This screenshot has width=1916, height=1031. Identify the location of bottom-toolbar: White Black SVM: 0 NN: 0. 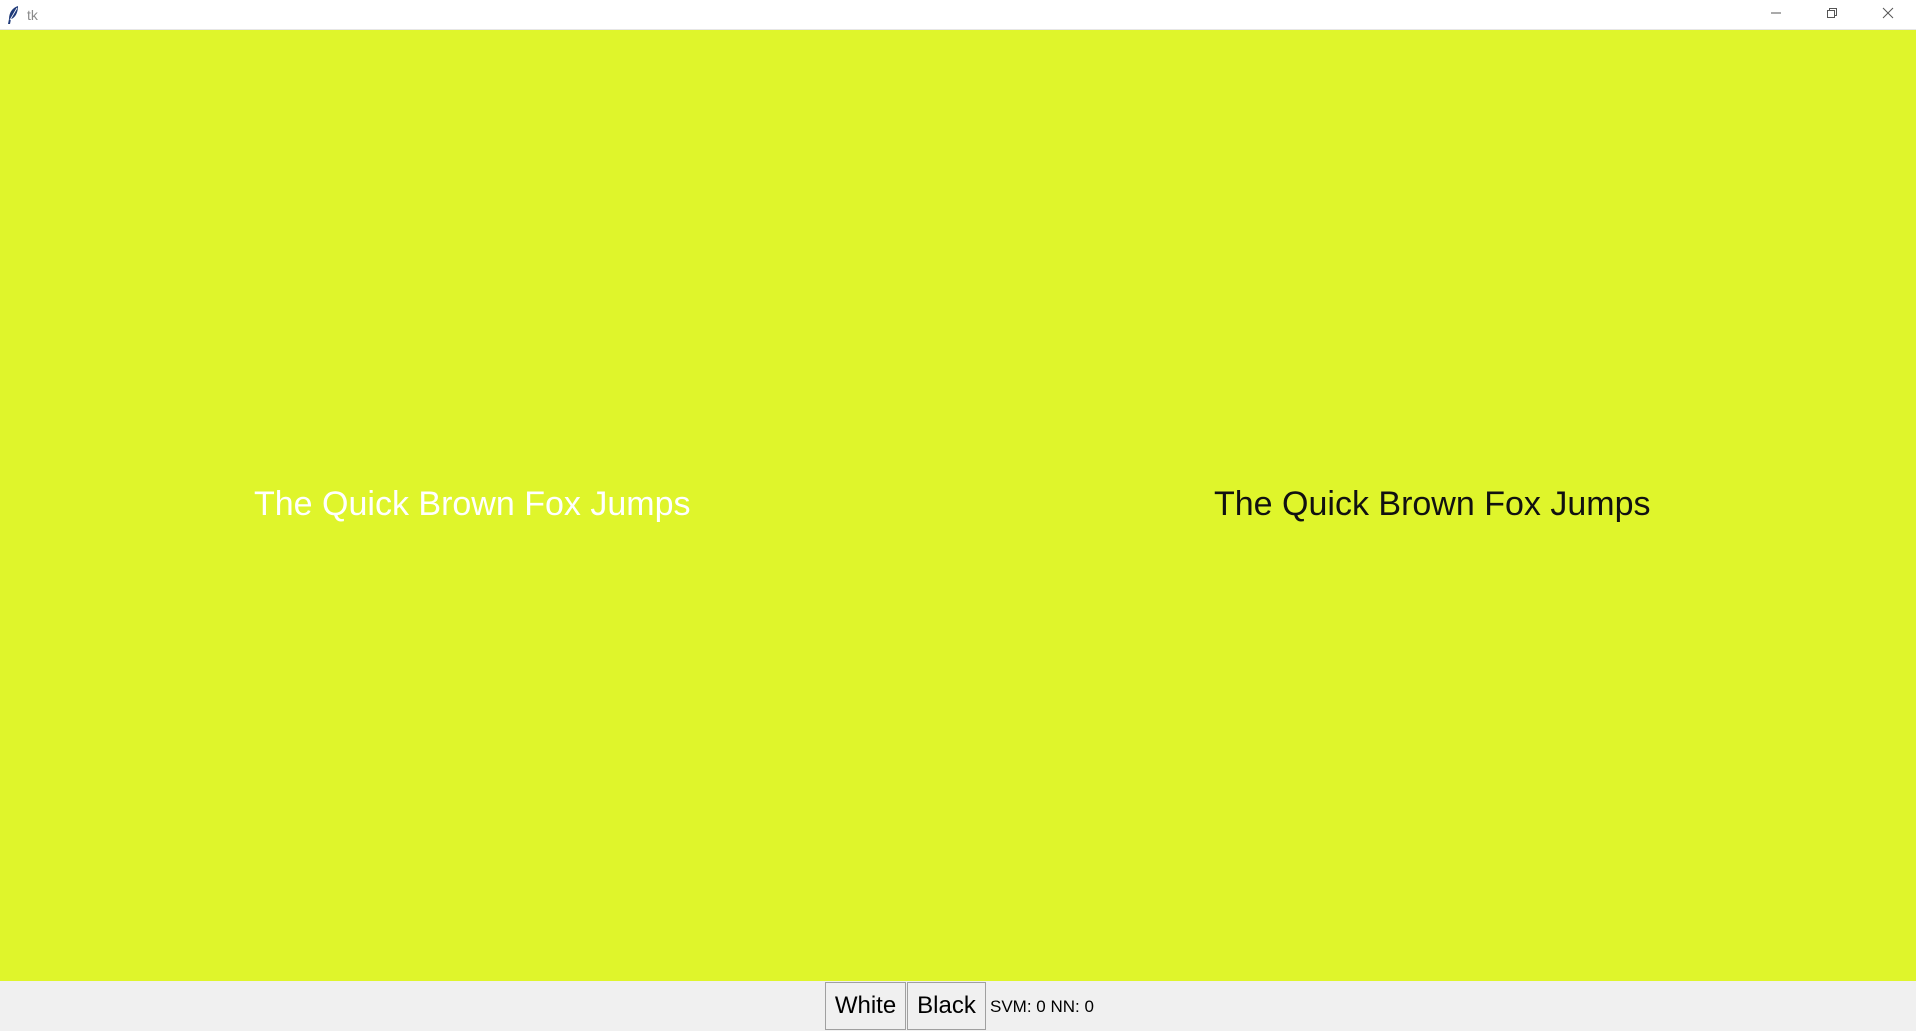
(958, 1006).